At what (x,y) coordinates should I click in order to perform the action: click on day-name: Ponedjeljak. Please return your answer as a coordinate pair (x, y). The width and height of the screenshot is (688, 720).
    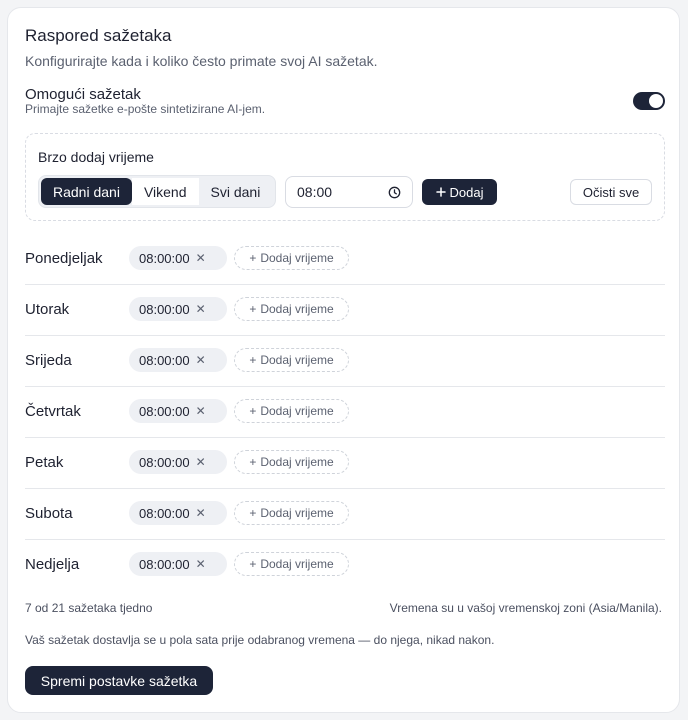
    Looking at the image, I should click on (64, 258).